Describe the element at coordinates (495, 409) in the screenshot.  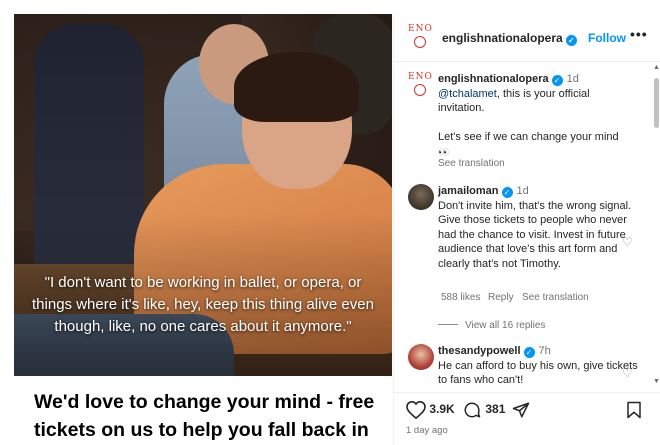
I see `comments-count: 381` at that location.